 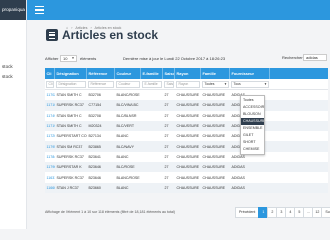 What do you see at coordinates (209, 84) in the screenshot?
I see `filter-famille-text: Toutes` at bounding box center [209, 84].